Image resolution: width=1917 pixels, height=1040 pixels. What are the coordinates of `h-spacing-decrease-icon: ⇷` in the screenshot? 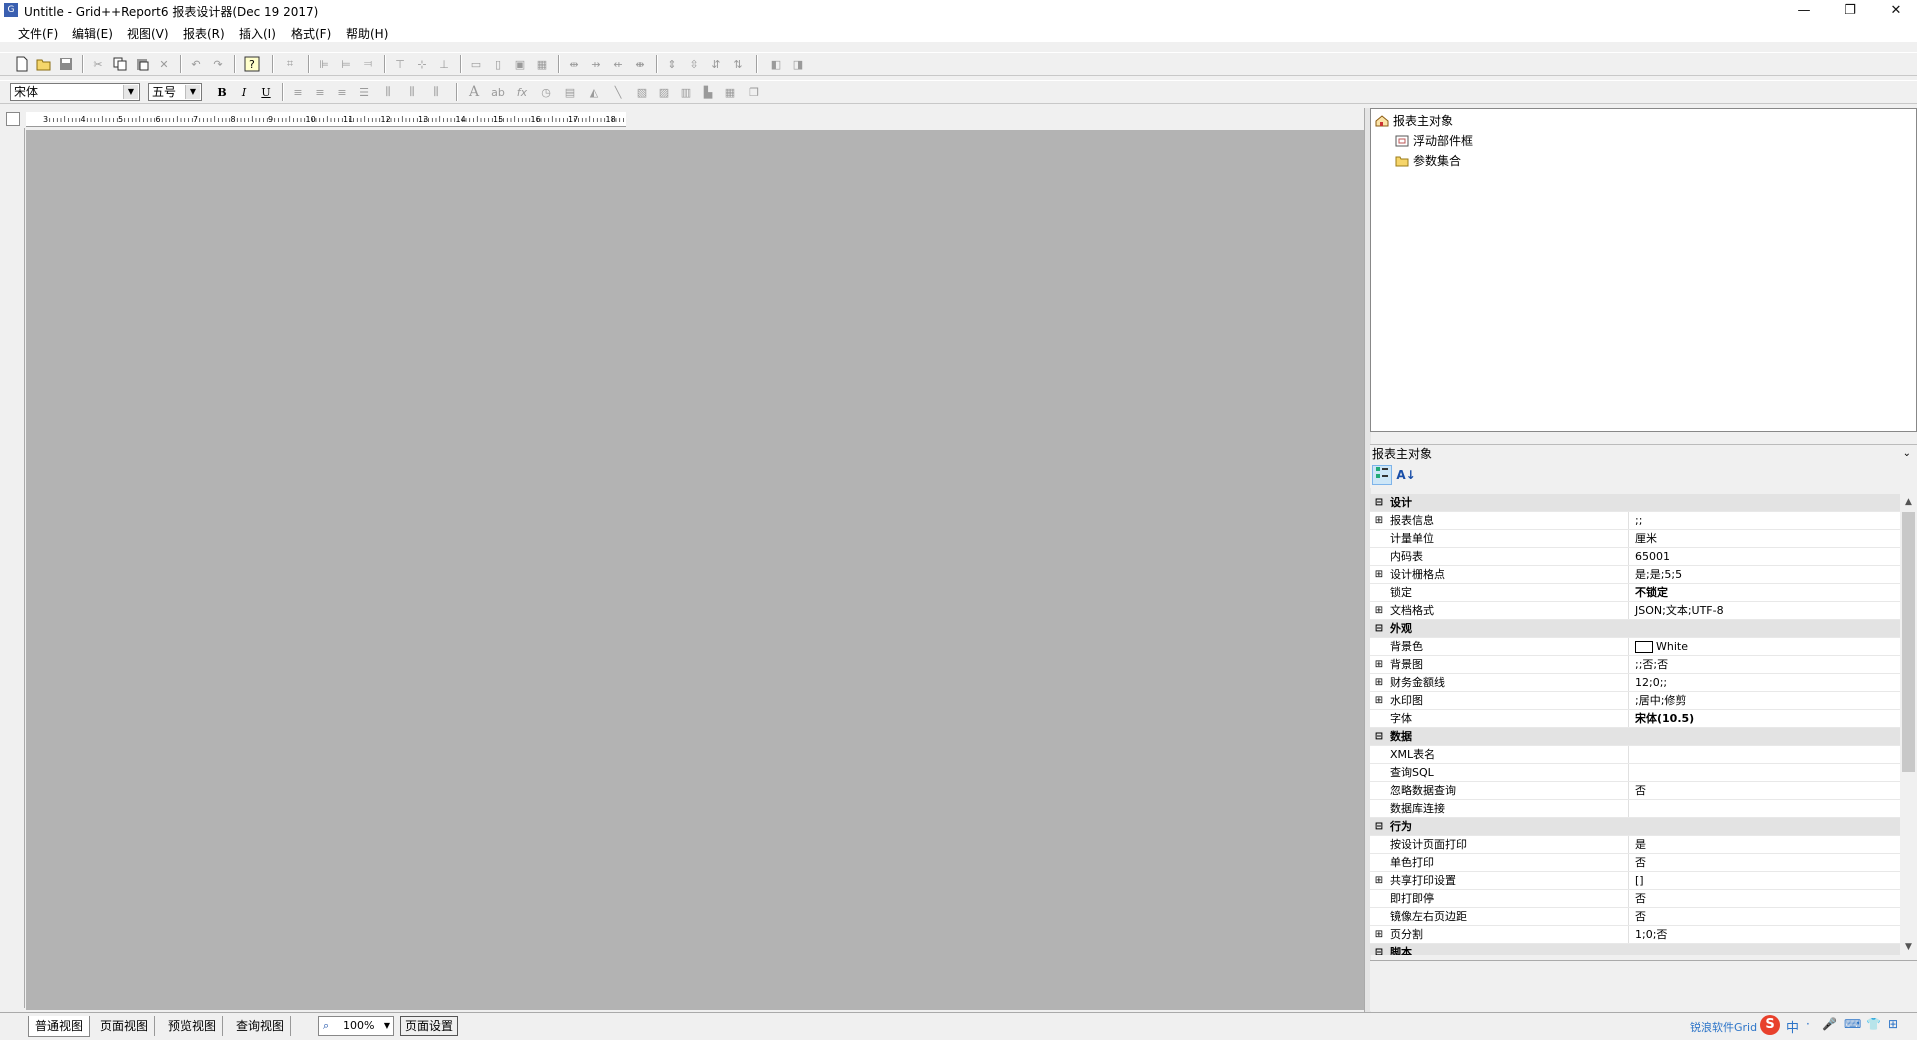 It's located at (618, 64).